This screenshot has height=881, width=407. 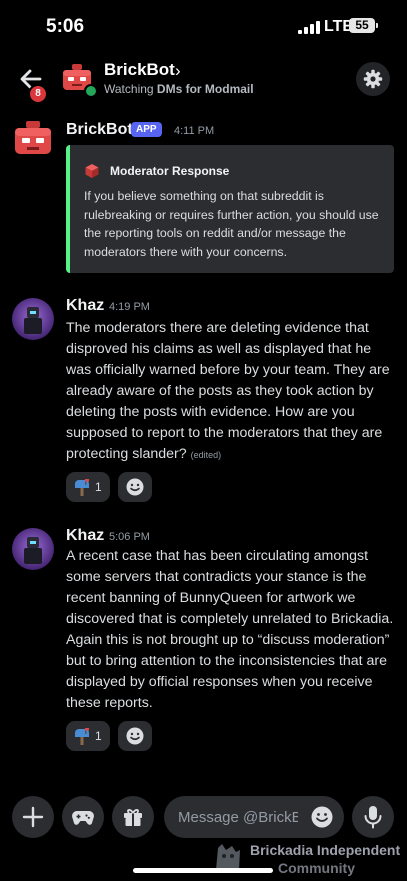 I want to click on home-indicator, so click(x=203, y=870).